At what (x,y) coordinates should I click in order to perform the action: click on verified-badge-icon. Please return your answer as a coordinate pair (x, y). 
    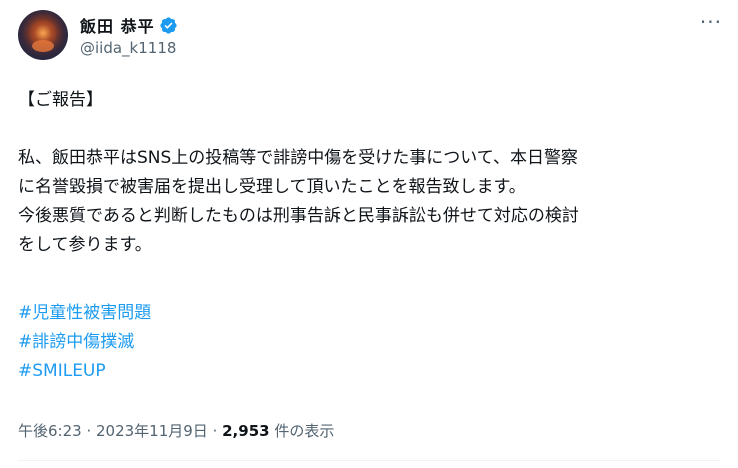
    Looking at the image, I should click on (168, 25).